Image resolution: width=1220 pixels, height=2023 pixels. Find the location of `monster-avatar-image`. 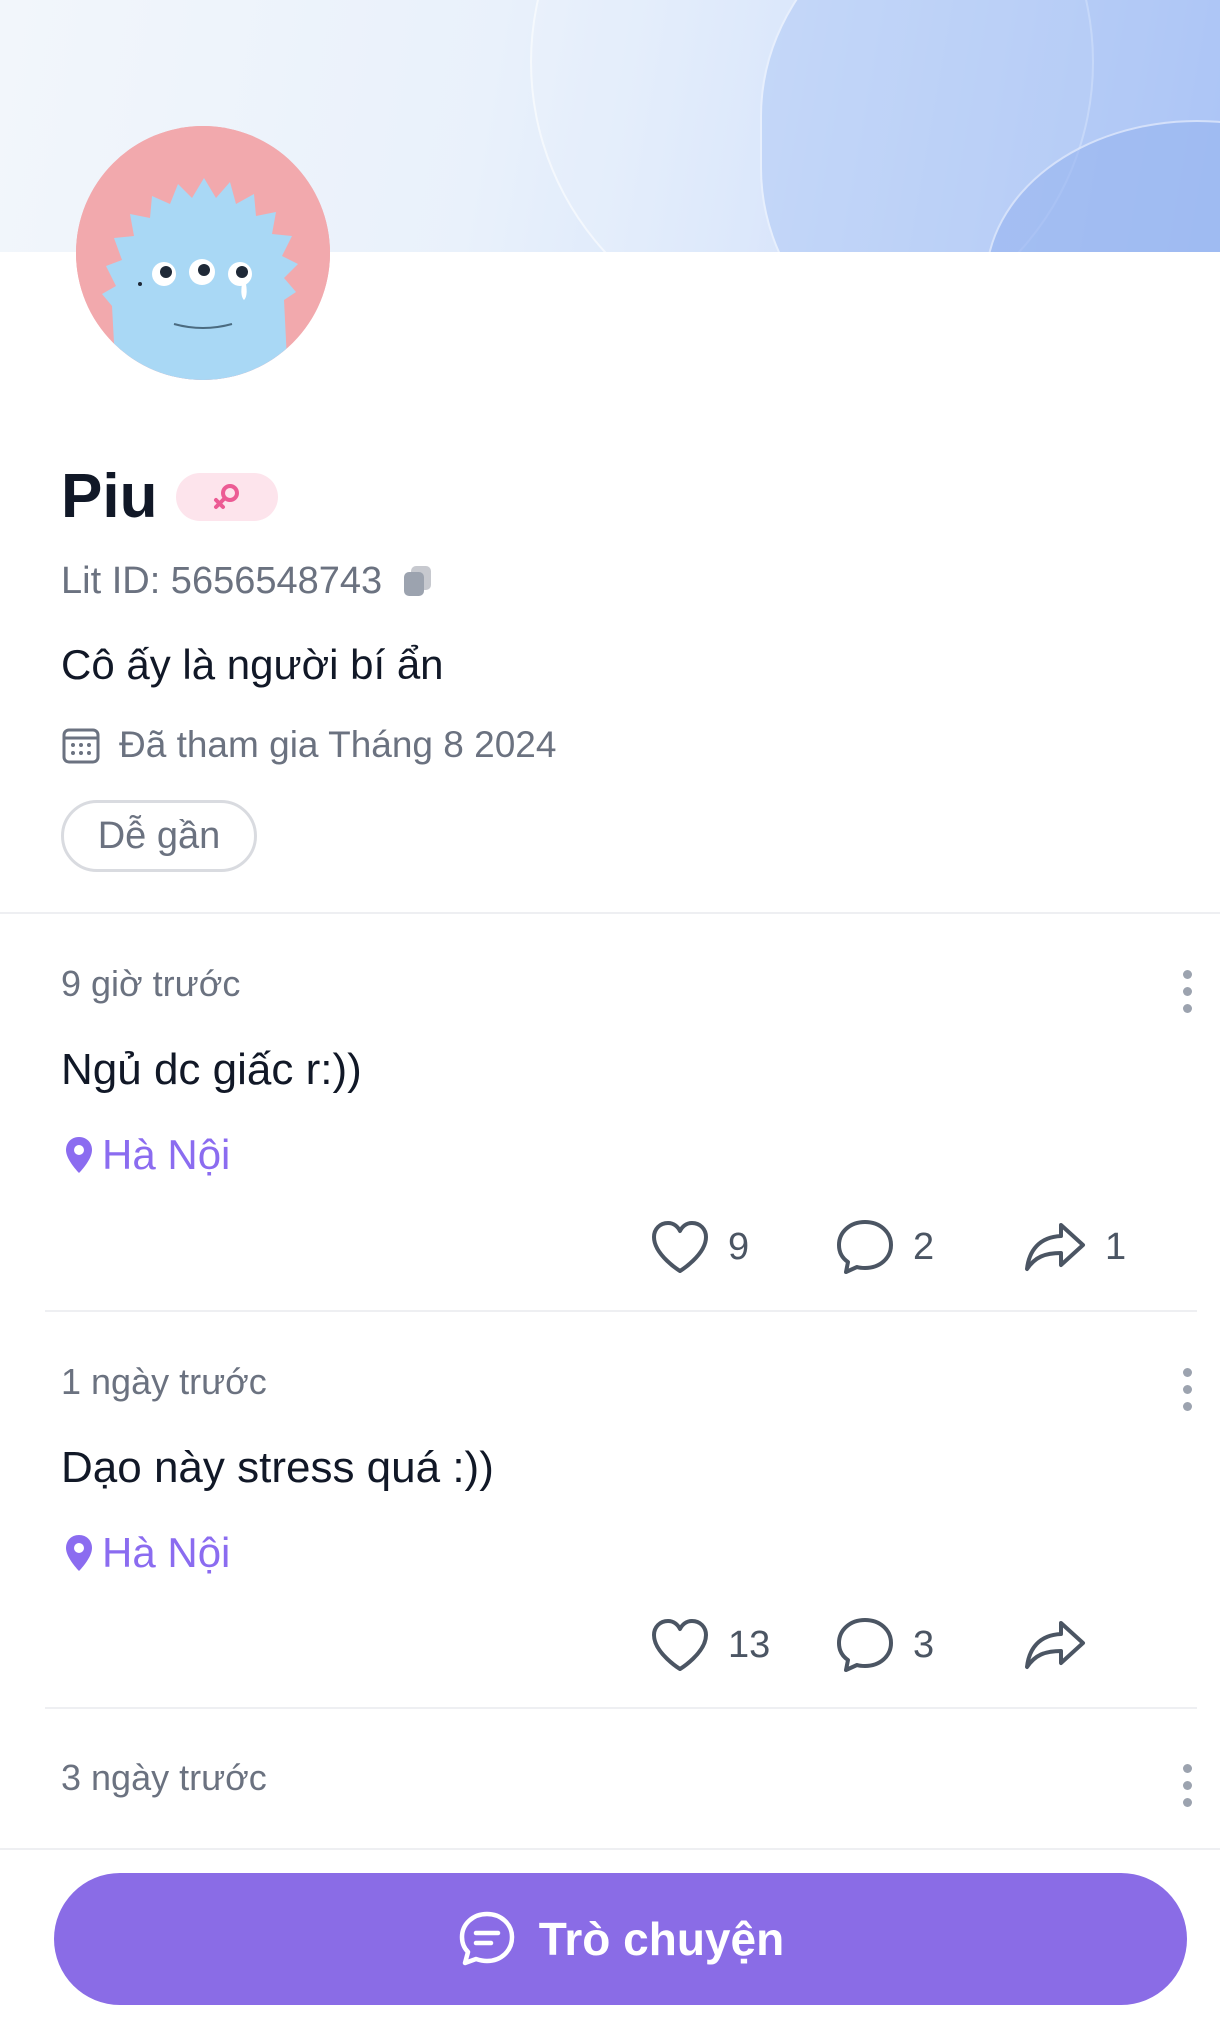

monster-avatar-image is located at coordinates (203, 253).